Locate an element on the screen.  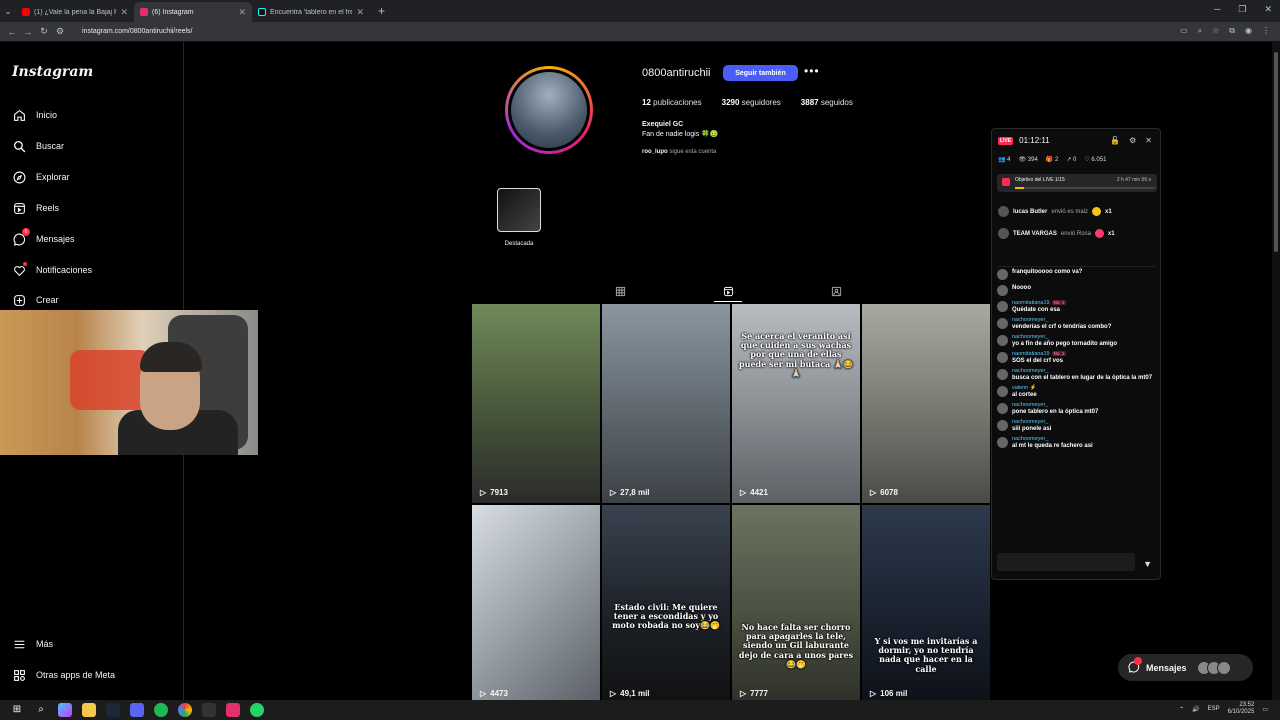
story-highlight-label: Destacada is located at coordinates (519, 244).